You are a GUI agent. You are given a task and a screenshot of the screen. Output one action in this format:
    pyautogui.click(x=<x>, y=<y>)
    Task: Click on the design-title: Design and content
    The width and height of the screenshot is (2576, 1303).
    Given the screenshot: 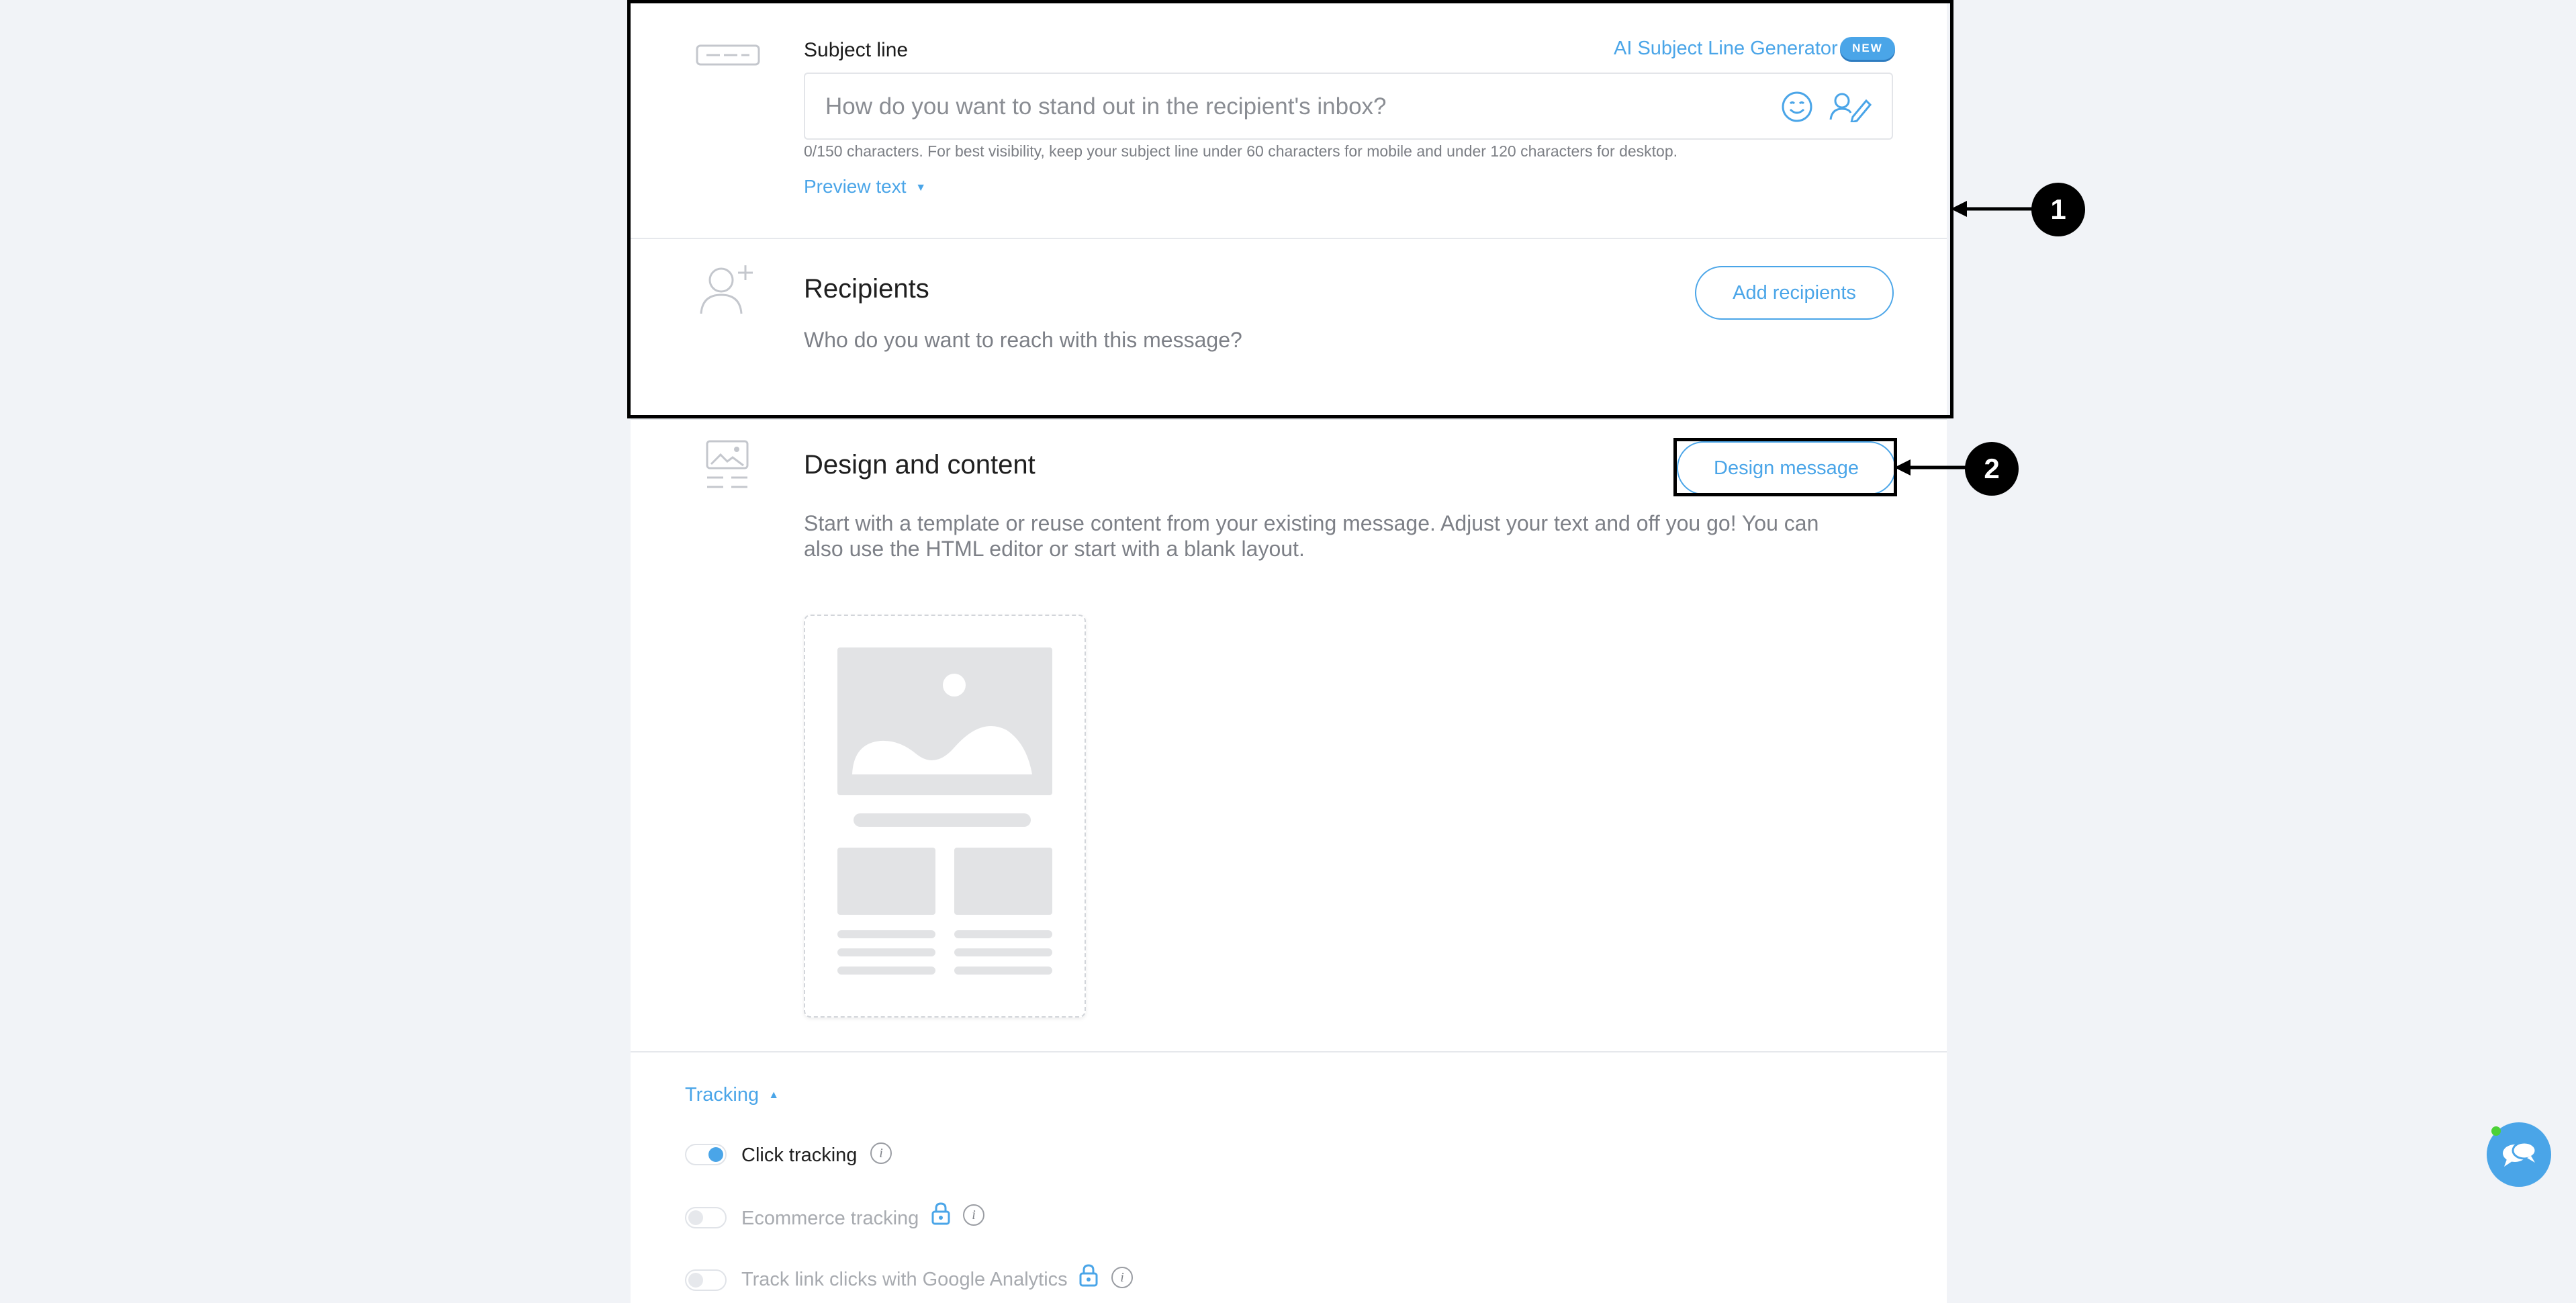 What is the action you would take?
    pyautogui.click(x=920, y=465)
    